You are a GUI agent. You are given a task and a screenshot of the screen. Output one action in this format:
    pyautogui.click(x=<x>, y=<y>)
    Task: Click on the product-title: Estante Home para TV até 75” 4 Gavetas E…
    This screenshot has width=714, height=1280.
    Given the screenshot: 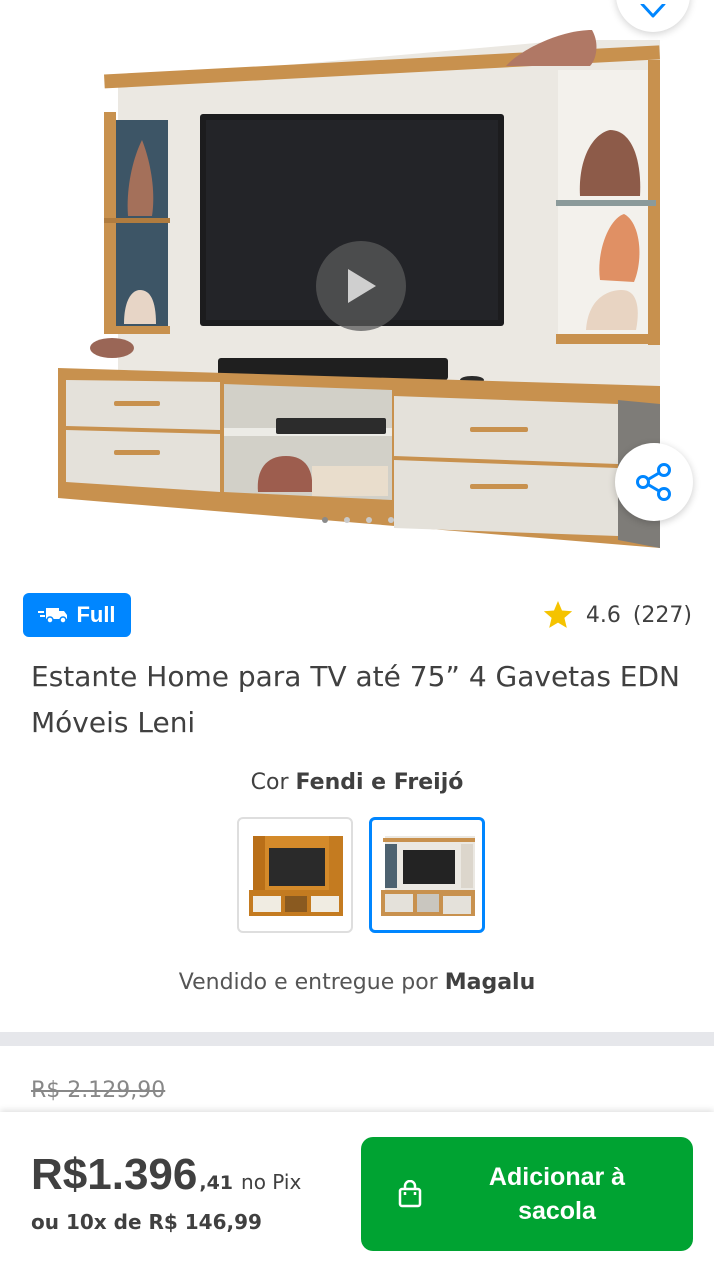 What is the action you would take?
    pyautogui.click(x=356, y=699)
    